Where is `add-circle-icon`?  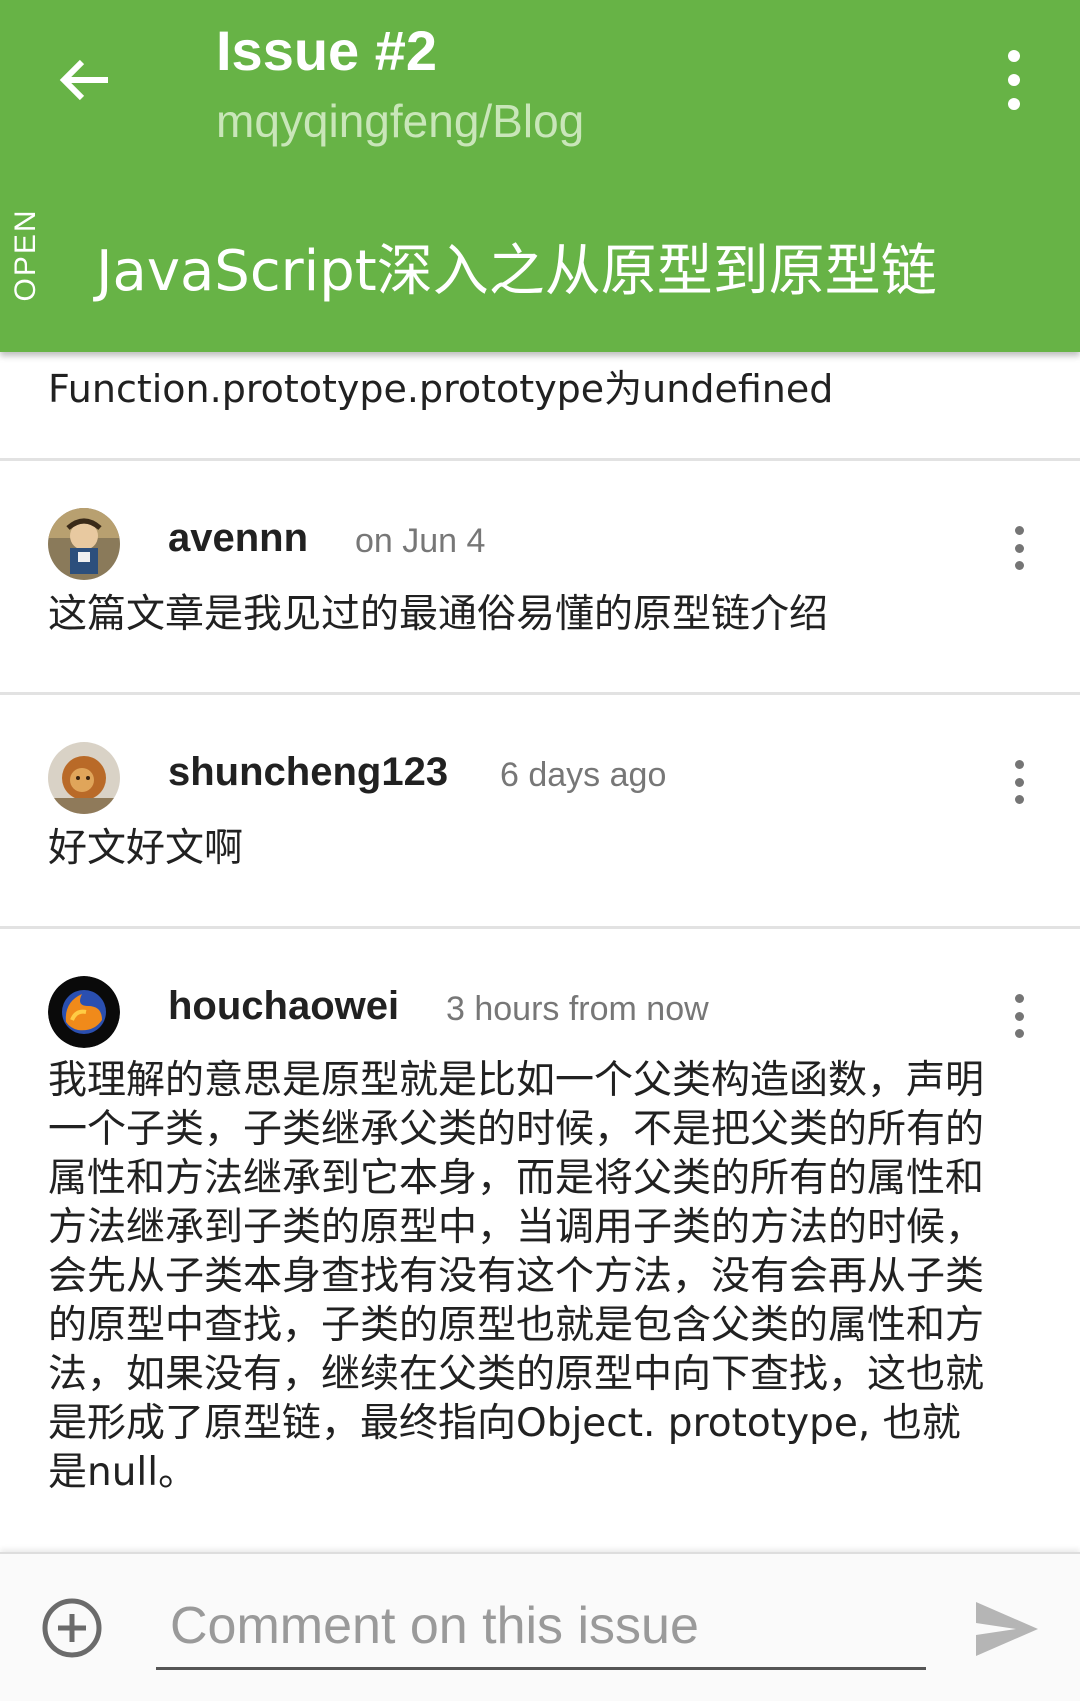 add-circle-icon is located at coordinates (72, 1628).